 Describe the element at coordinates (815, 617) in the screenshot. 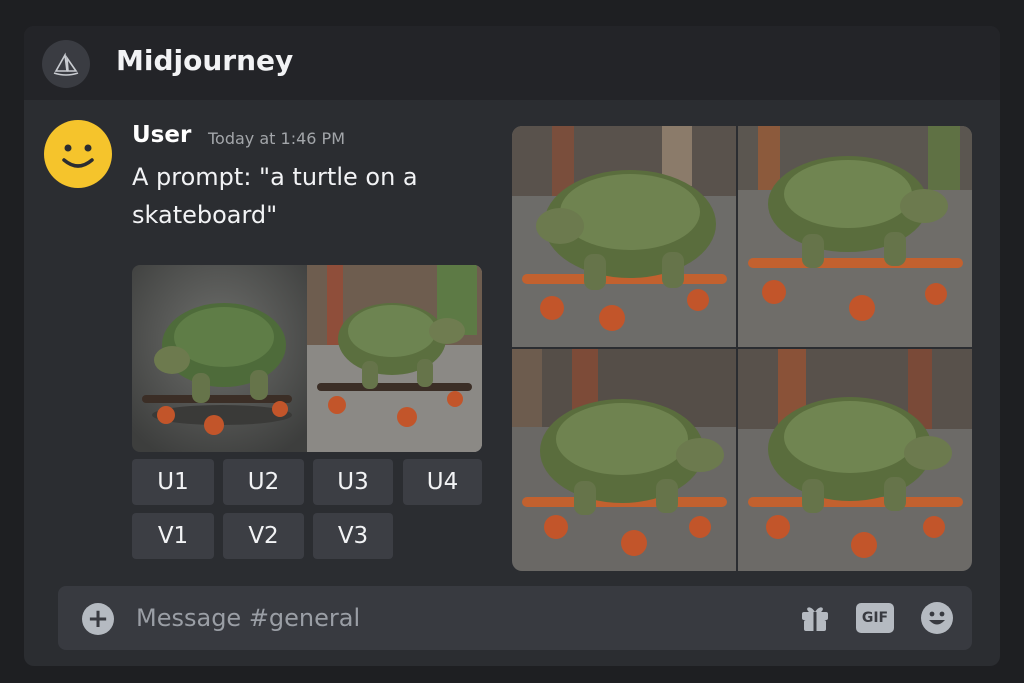

I see `gift-icon` at that location.